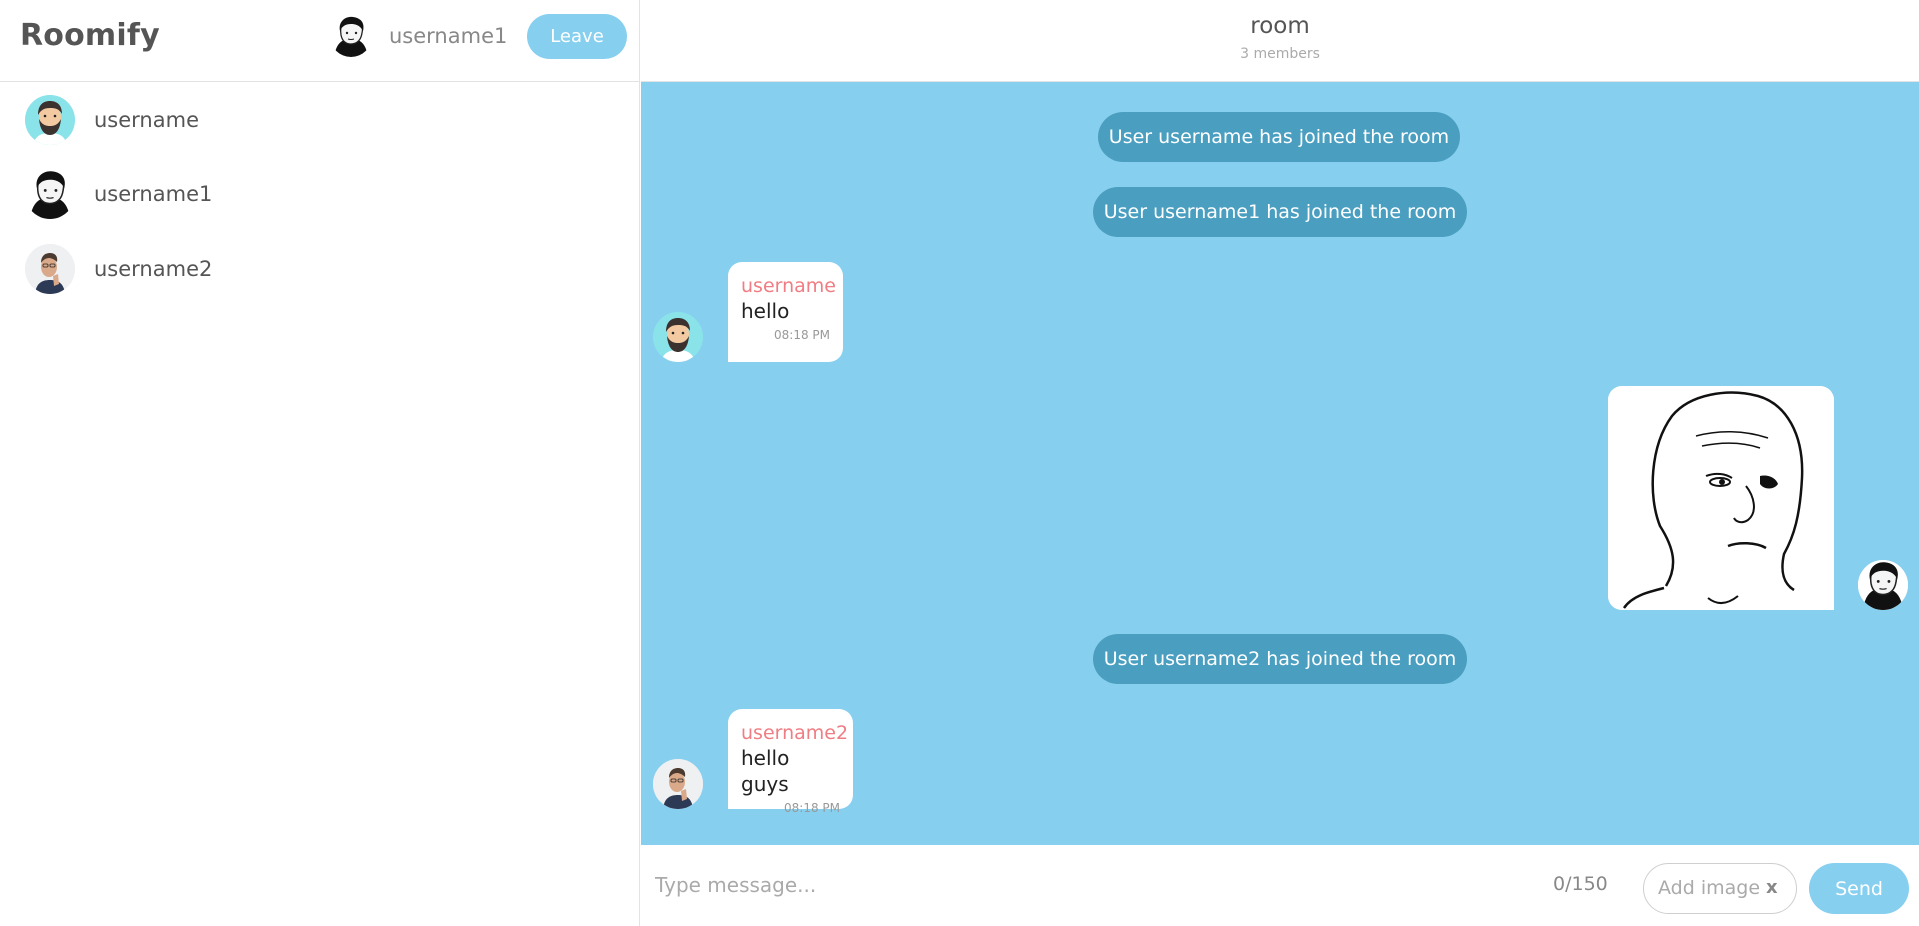 This screenshot has height=926, width=1919. I want to click on message-bubble: username2 hello guys 08:18 PM, so click(790, 762).